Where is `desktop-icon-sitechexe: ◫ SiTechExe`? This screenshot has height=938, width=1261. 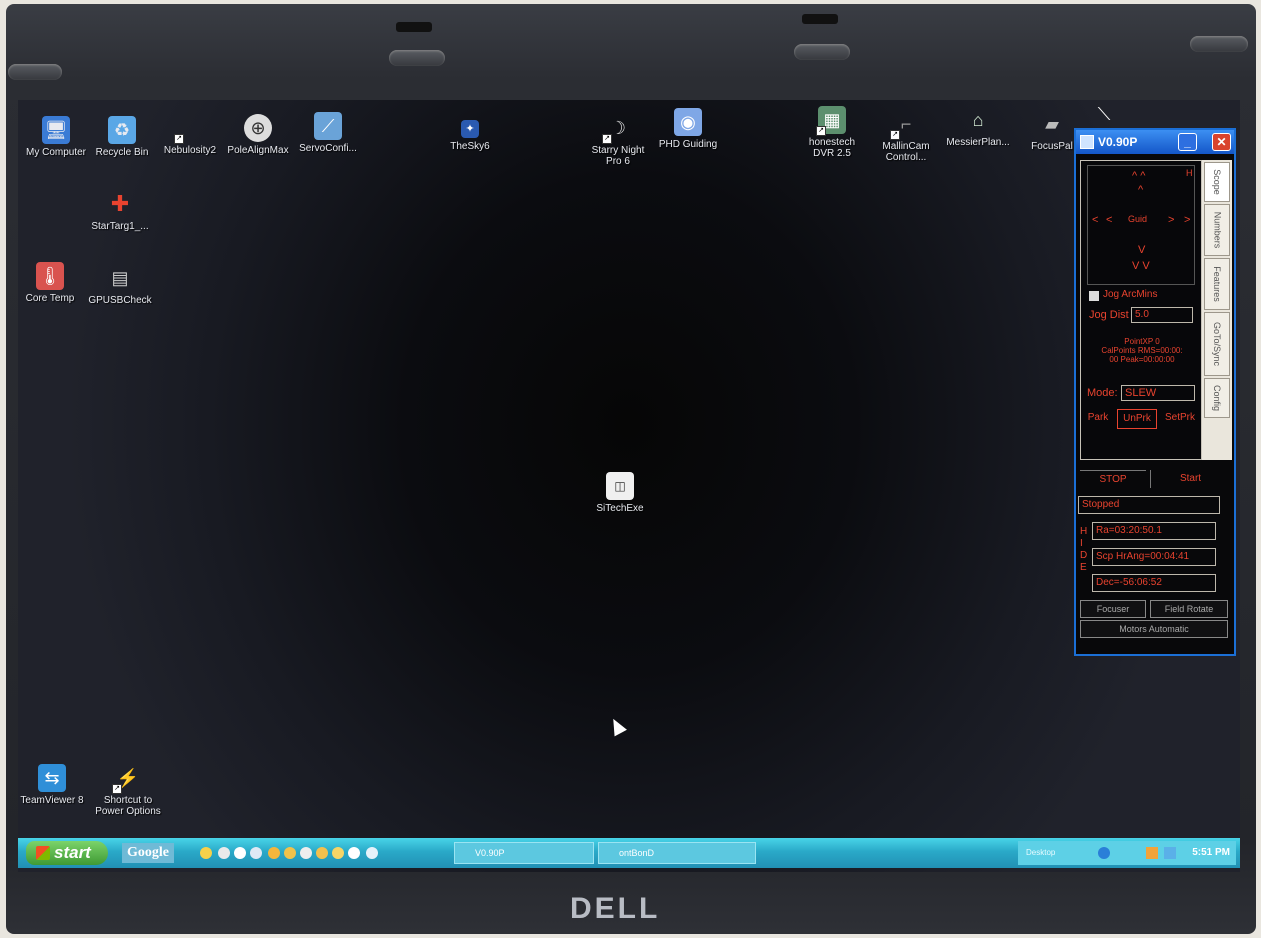 desktop-icon-sitechexe: ◫ SiTechExe is located at coordinates (620, 493).